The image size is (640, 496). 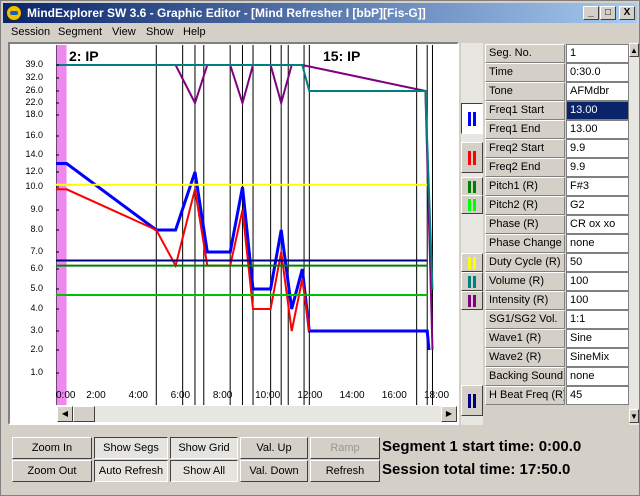 I want to click on param-label: Seg. No., so click(x=525, y=53).